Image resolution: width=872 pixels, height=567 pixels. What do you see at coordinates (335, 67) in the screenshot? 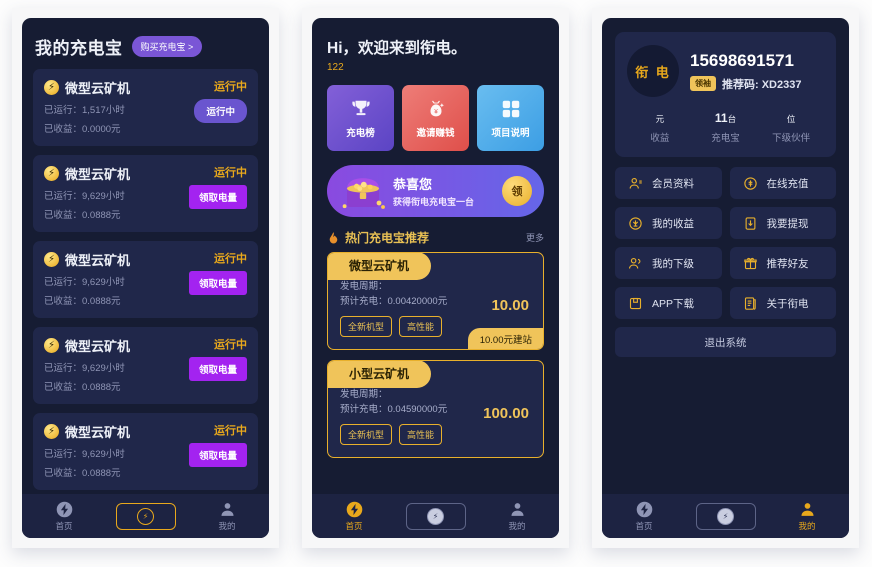
I see `welcome-subtitle: 122` at bounding box center [335, 67].